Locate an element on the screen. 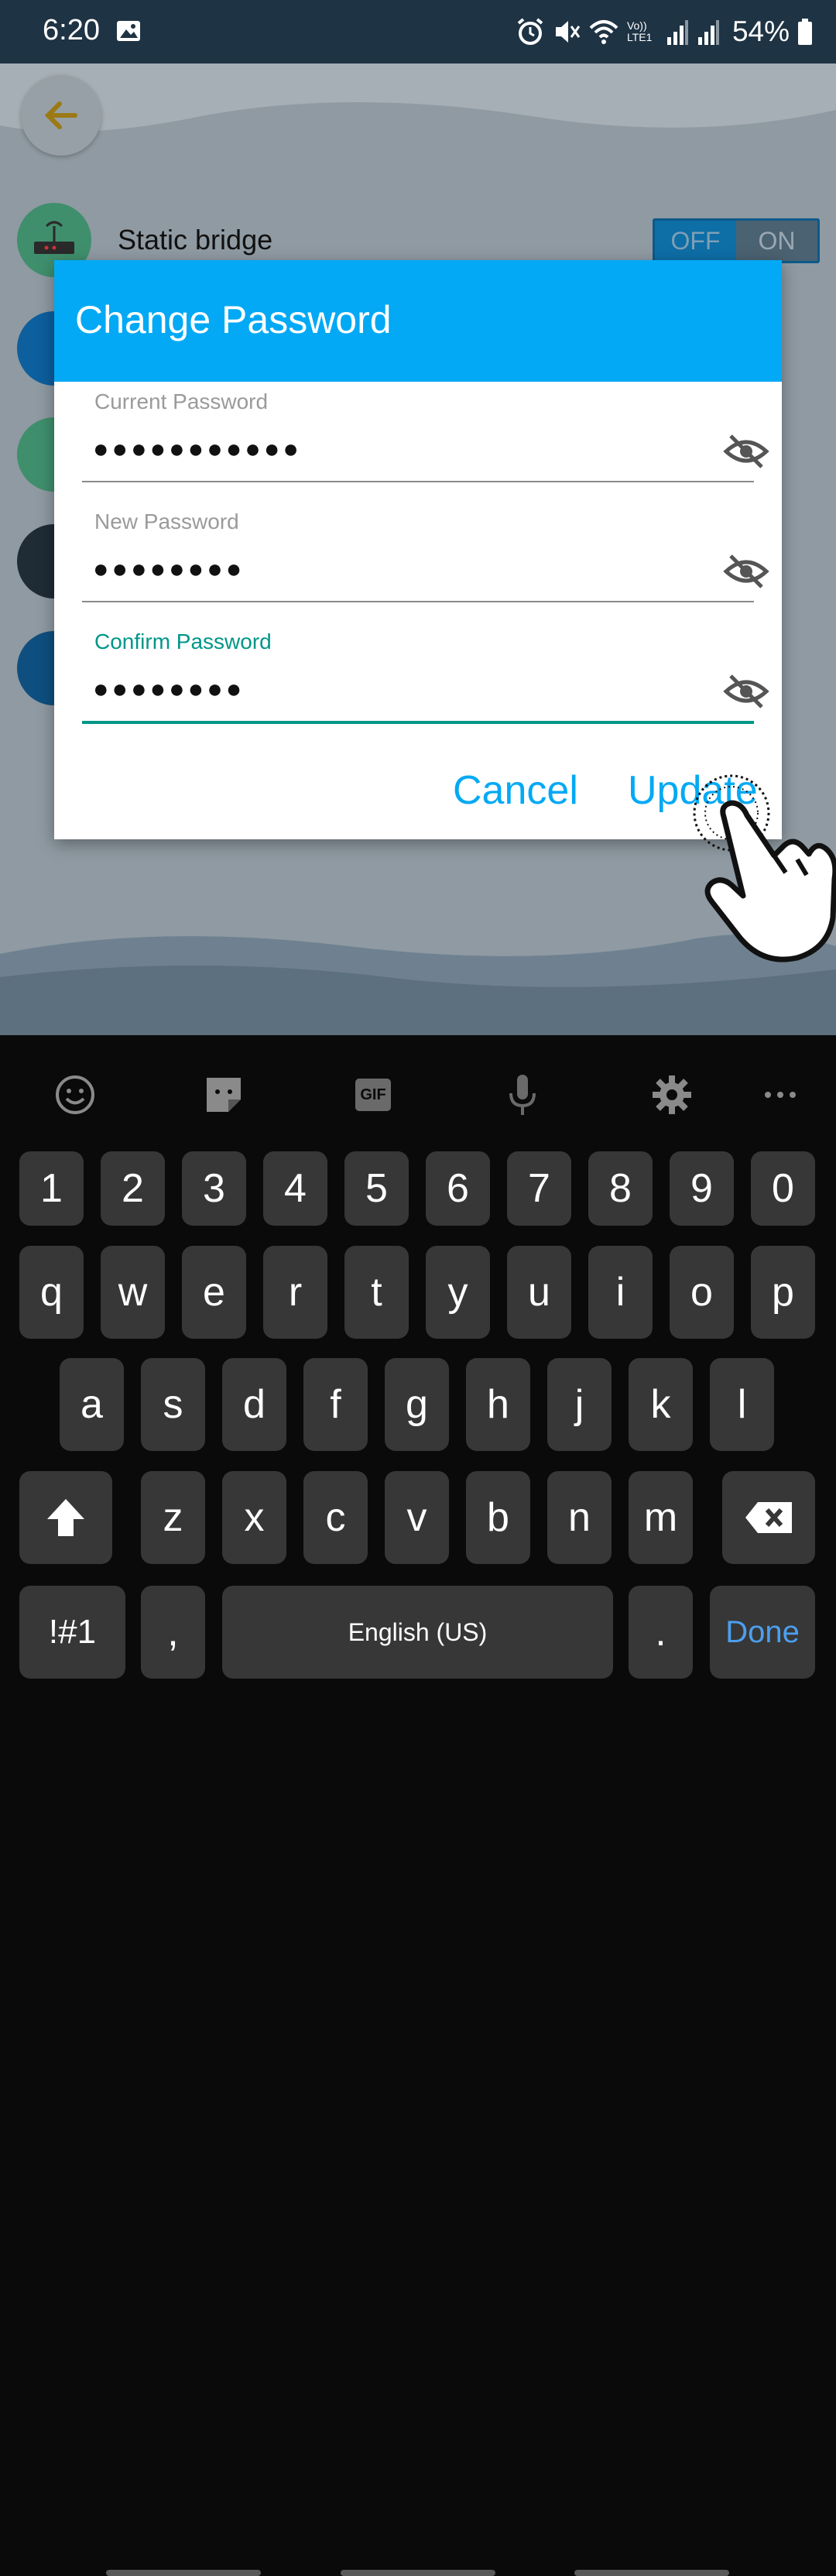 This screenshot has height=2576, width=836. gif-icon: GIF is located at coordinates (373, 1095).